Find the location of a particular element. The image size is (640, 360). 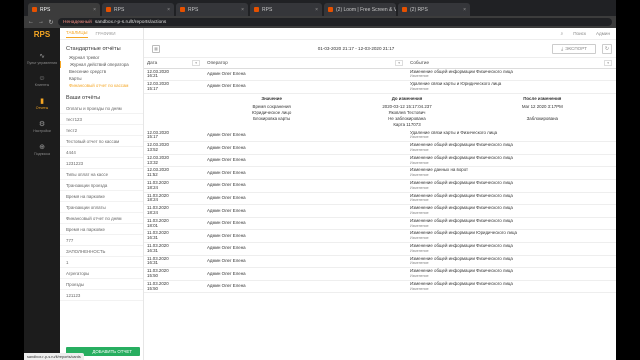

header-date: Дата ▾ is located at coordinates (174, 63).